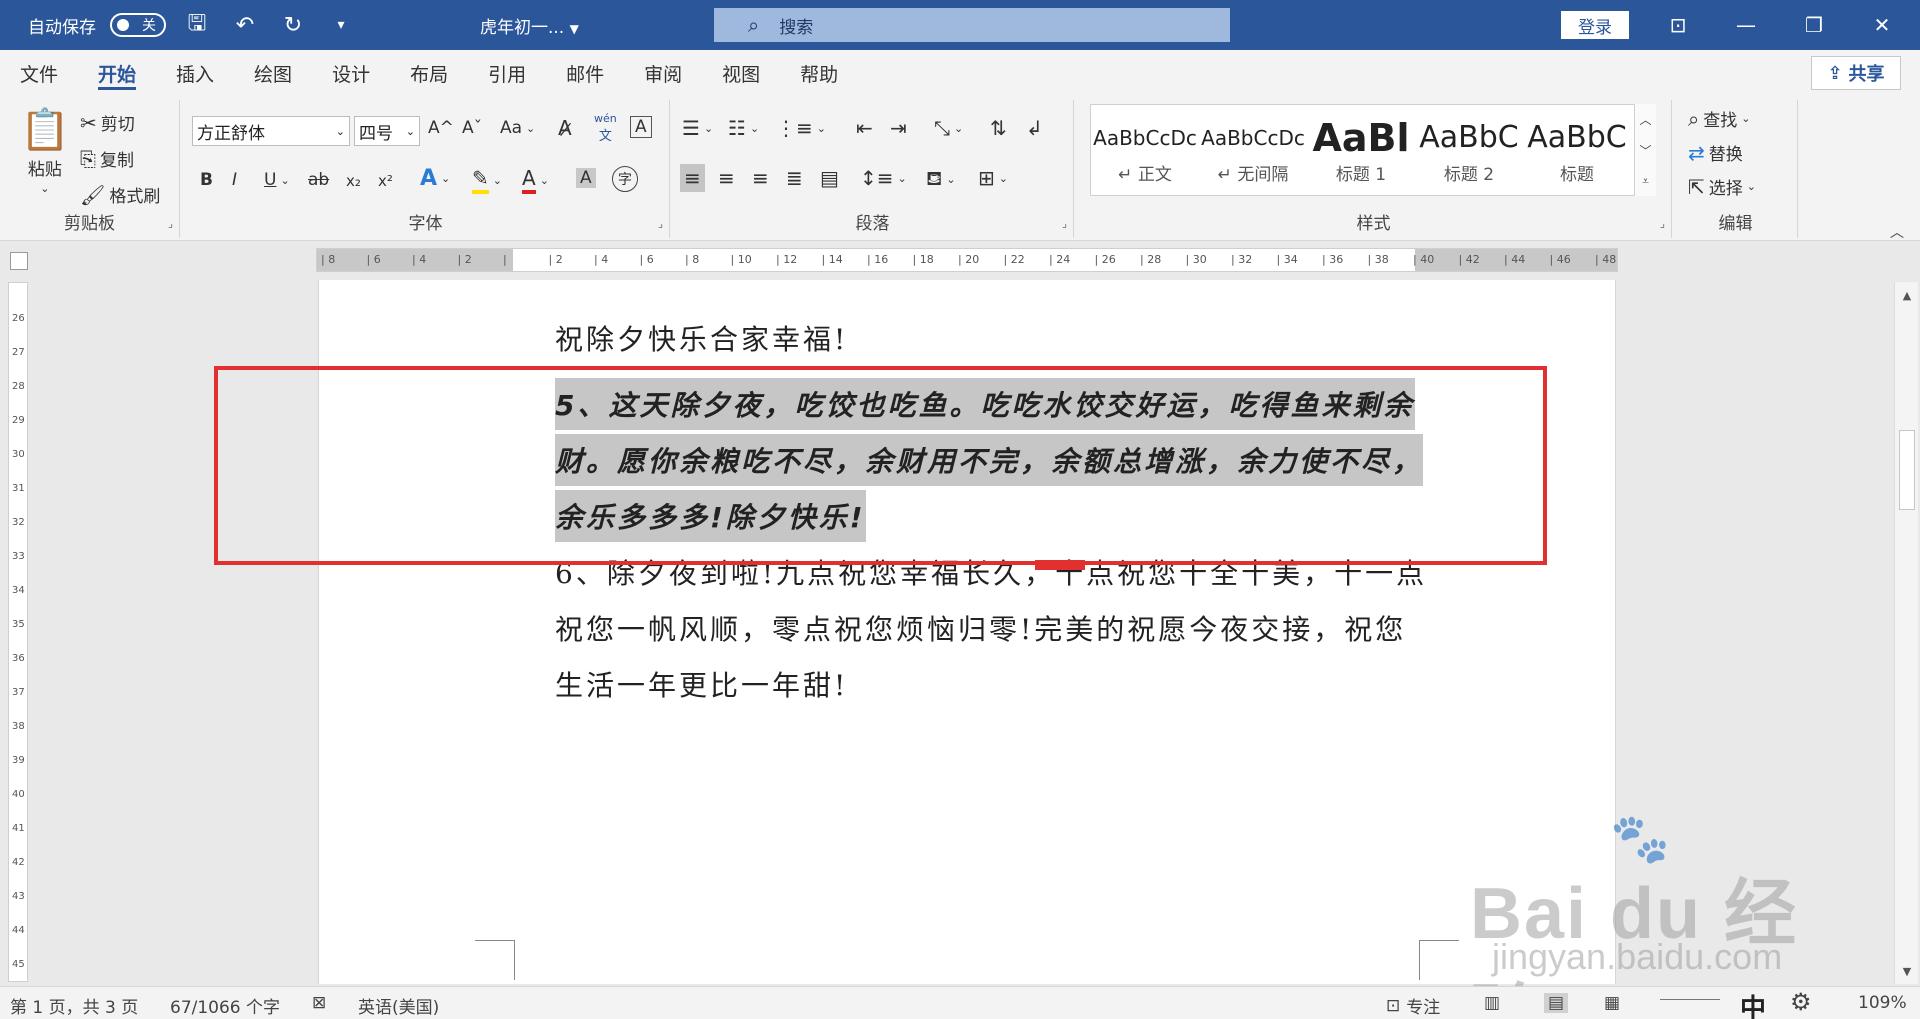  What do you see at coordinates (1492, 1003) in the screenshot?
I see `read-mode-icon: ▥` at bounding box center [1492, 1003].